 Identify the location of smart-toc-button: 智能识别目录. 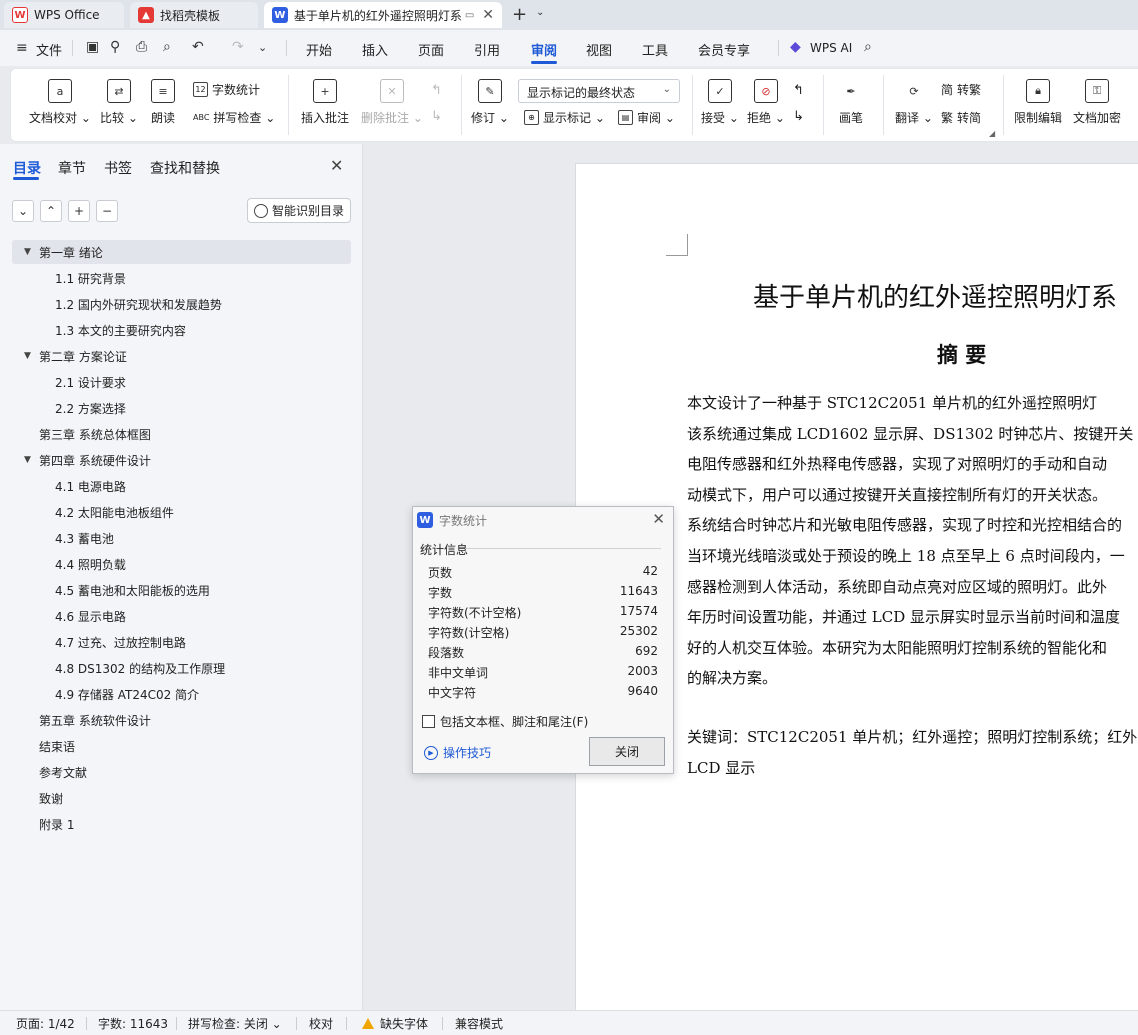
(299, 210).